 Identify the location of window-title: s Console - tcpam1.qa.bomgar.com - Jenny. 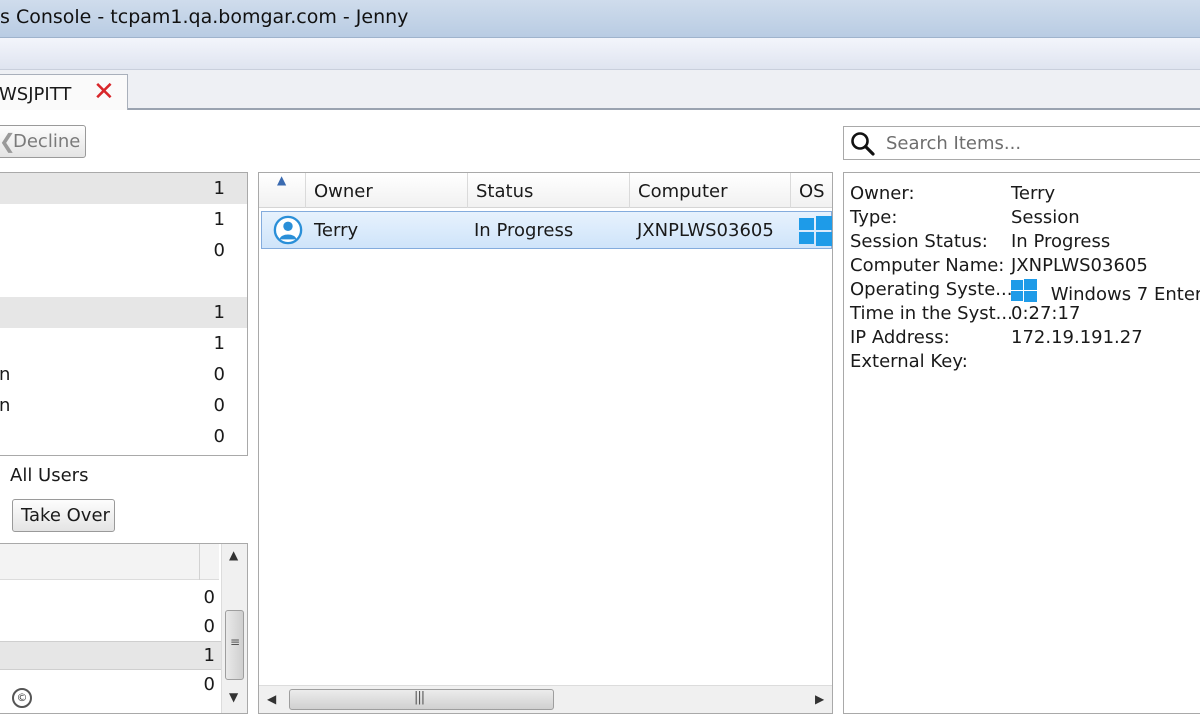
(204, 17).